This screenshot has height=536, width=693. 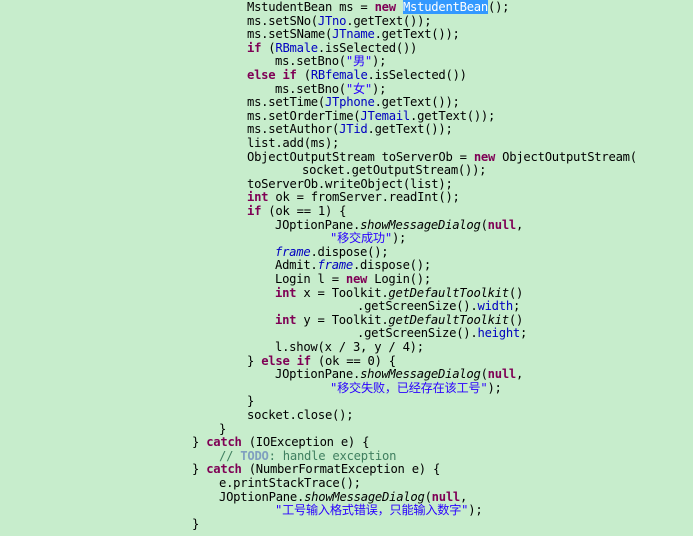 I want to click on code-line: JOptionPane.showMessageDialog(null,, so click(x=399, y=374).